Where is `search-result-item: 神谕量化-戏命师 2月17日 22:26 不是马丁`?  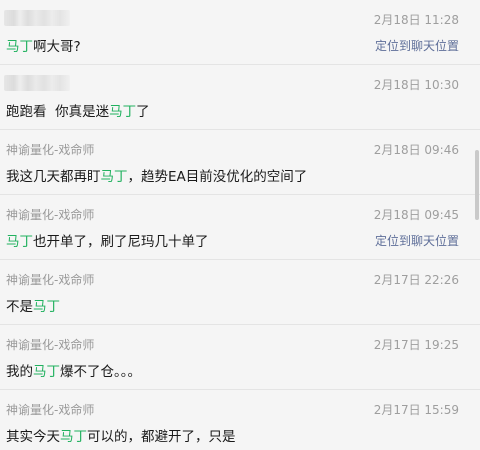
search-result-item: 神谕量化-戏命师 2月17日 22:26 不是马丁 is located at coordinates (240, 292).